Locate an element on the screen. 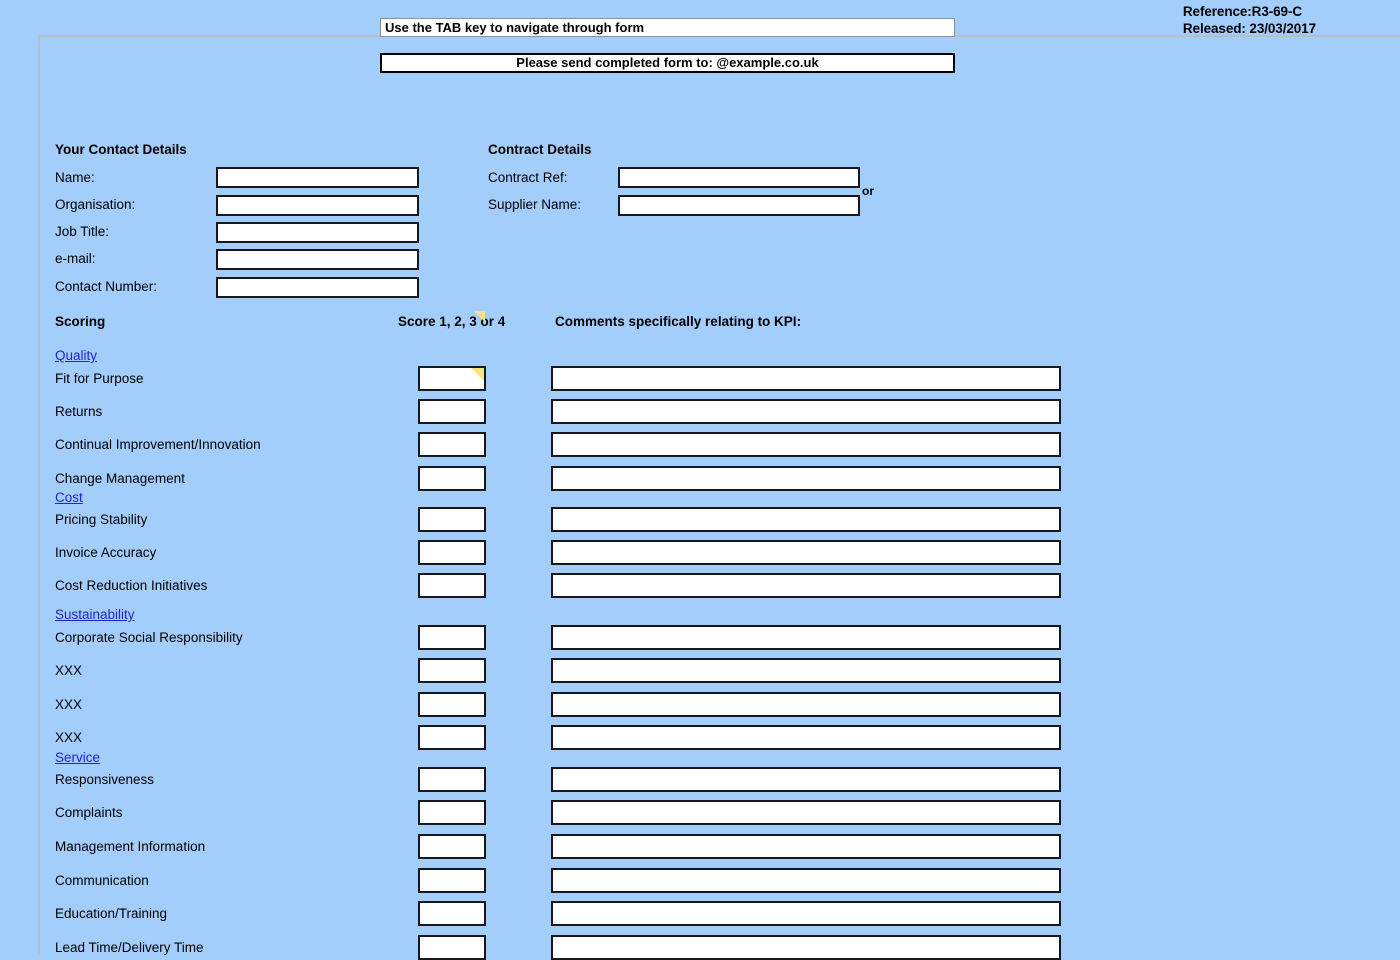  contact-label-organisation: Organisation: is located at coordinates (95, 204).